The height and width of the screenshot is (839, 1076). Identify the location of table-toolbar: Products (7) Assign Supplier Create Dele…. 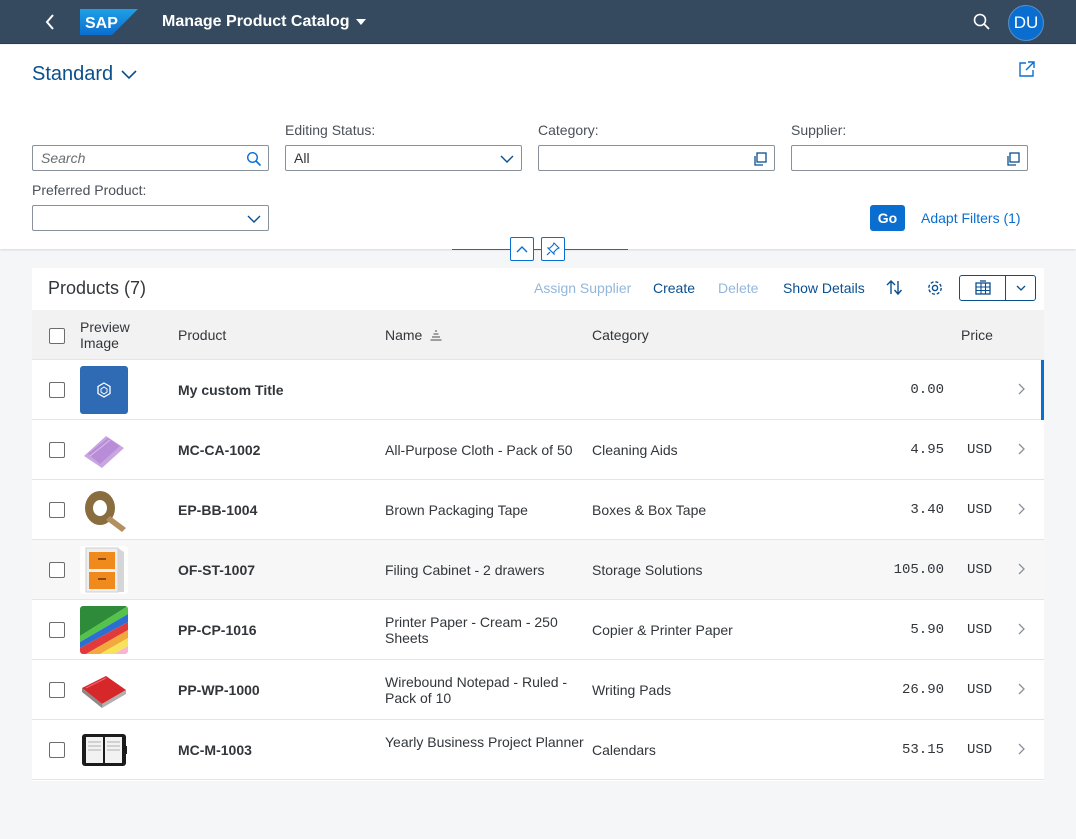
(538, 289).